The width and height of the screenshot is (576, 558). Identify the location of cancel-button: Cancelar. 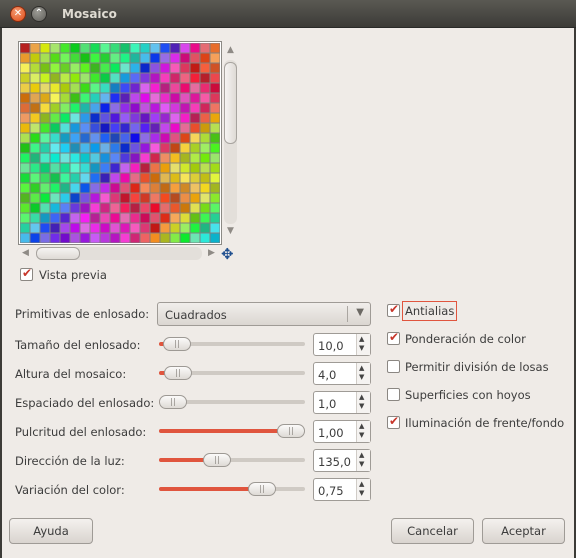
(432, 531).